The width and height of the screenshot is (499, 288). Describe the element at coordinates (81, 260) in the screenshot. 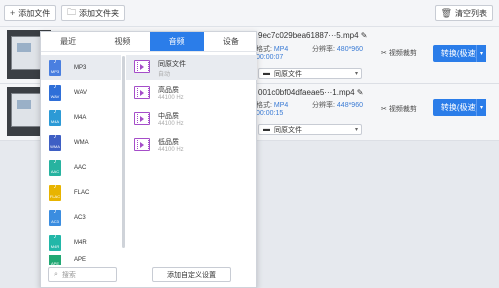

I see `format-item-ape: APE APE` at that location.